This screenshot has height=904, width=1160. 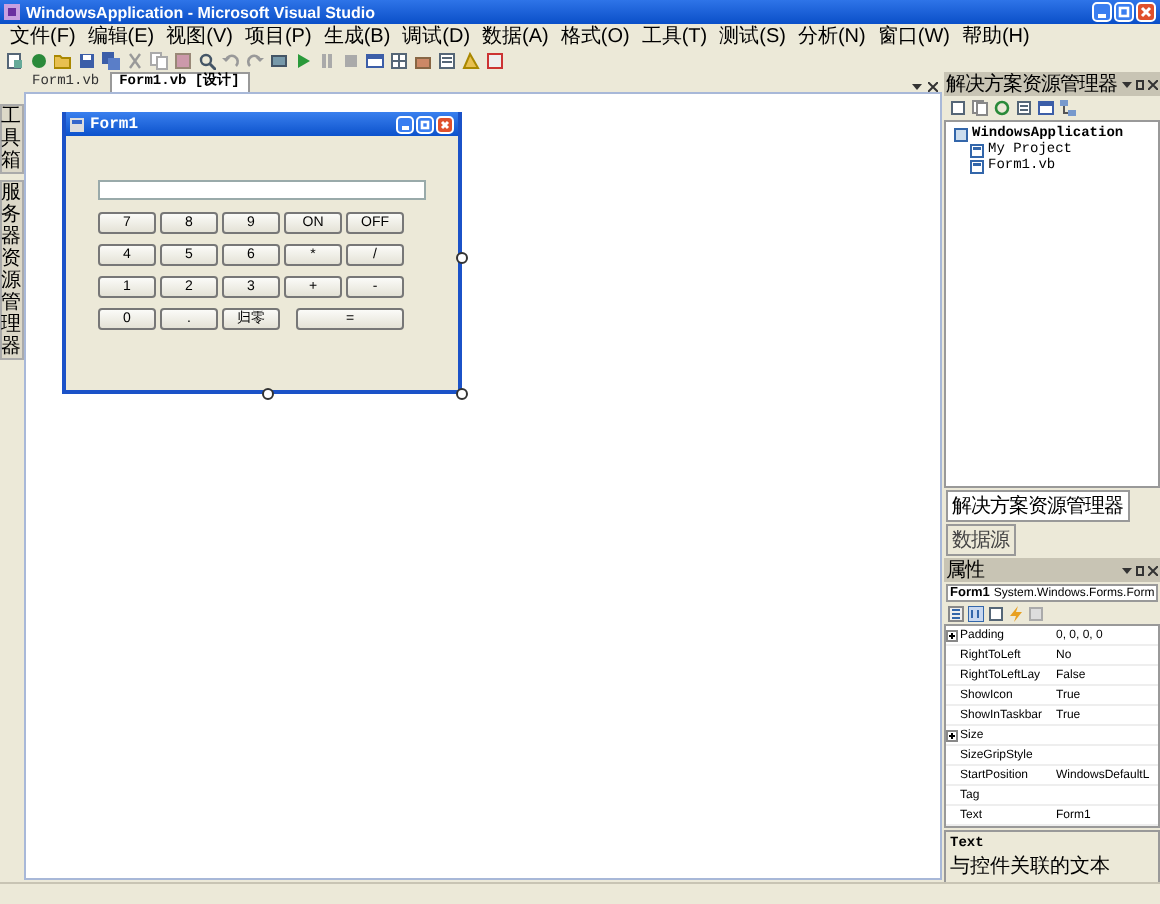 I want to click on panel-title: 解决方案资源管理器, so click(x=1032, y=84).